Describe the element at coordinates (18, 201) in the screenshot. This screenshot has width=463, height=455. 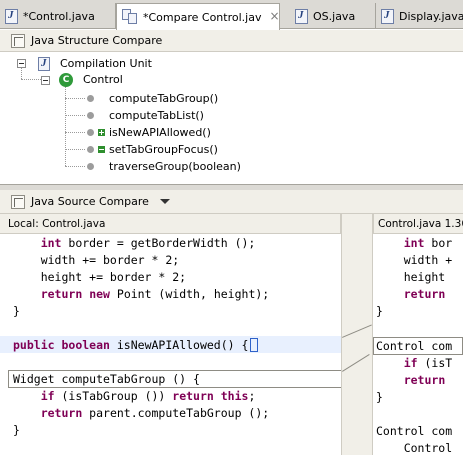
I see `source-compare-icon` at that location.